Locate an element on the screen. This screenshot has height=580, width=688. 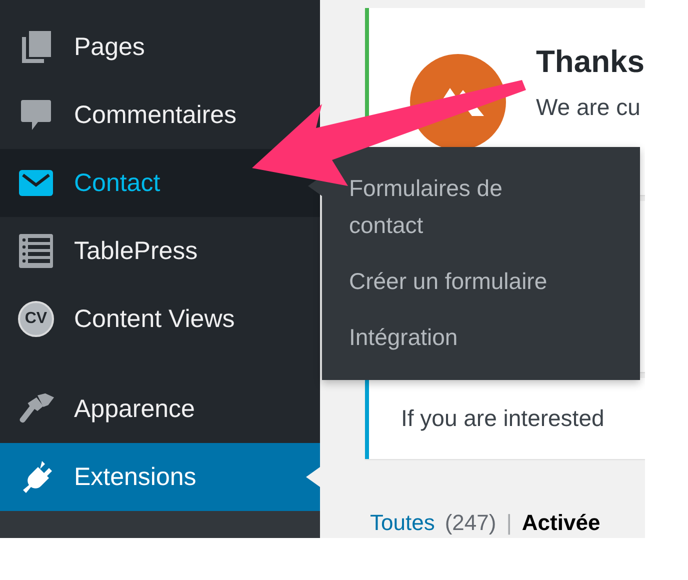
submenu-item: Créer un formulaire is located at coordinates (448, 281).